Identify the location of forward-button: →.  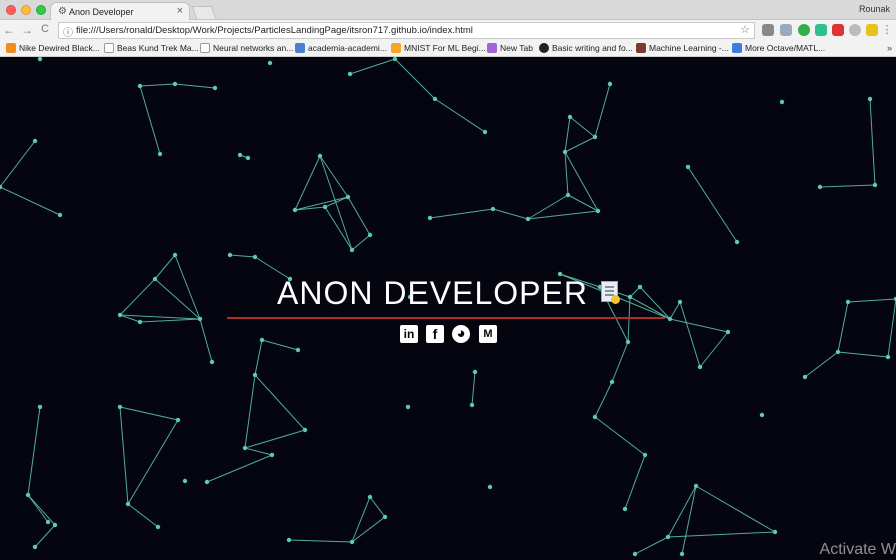
(27, 30).